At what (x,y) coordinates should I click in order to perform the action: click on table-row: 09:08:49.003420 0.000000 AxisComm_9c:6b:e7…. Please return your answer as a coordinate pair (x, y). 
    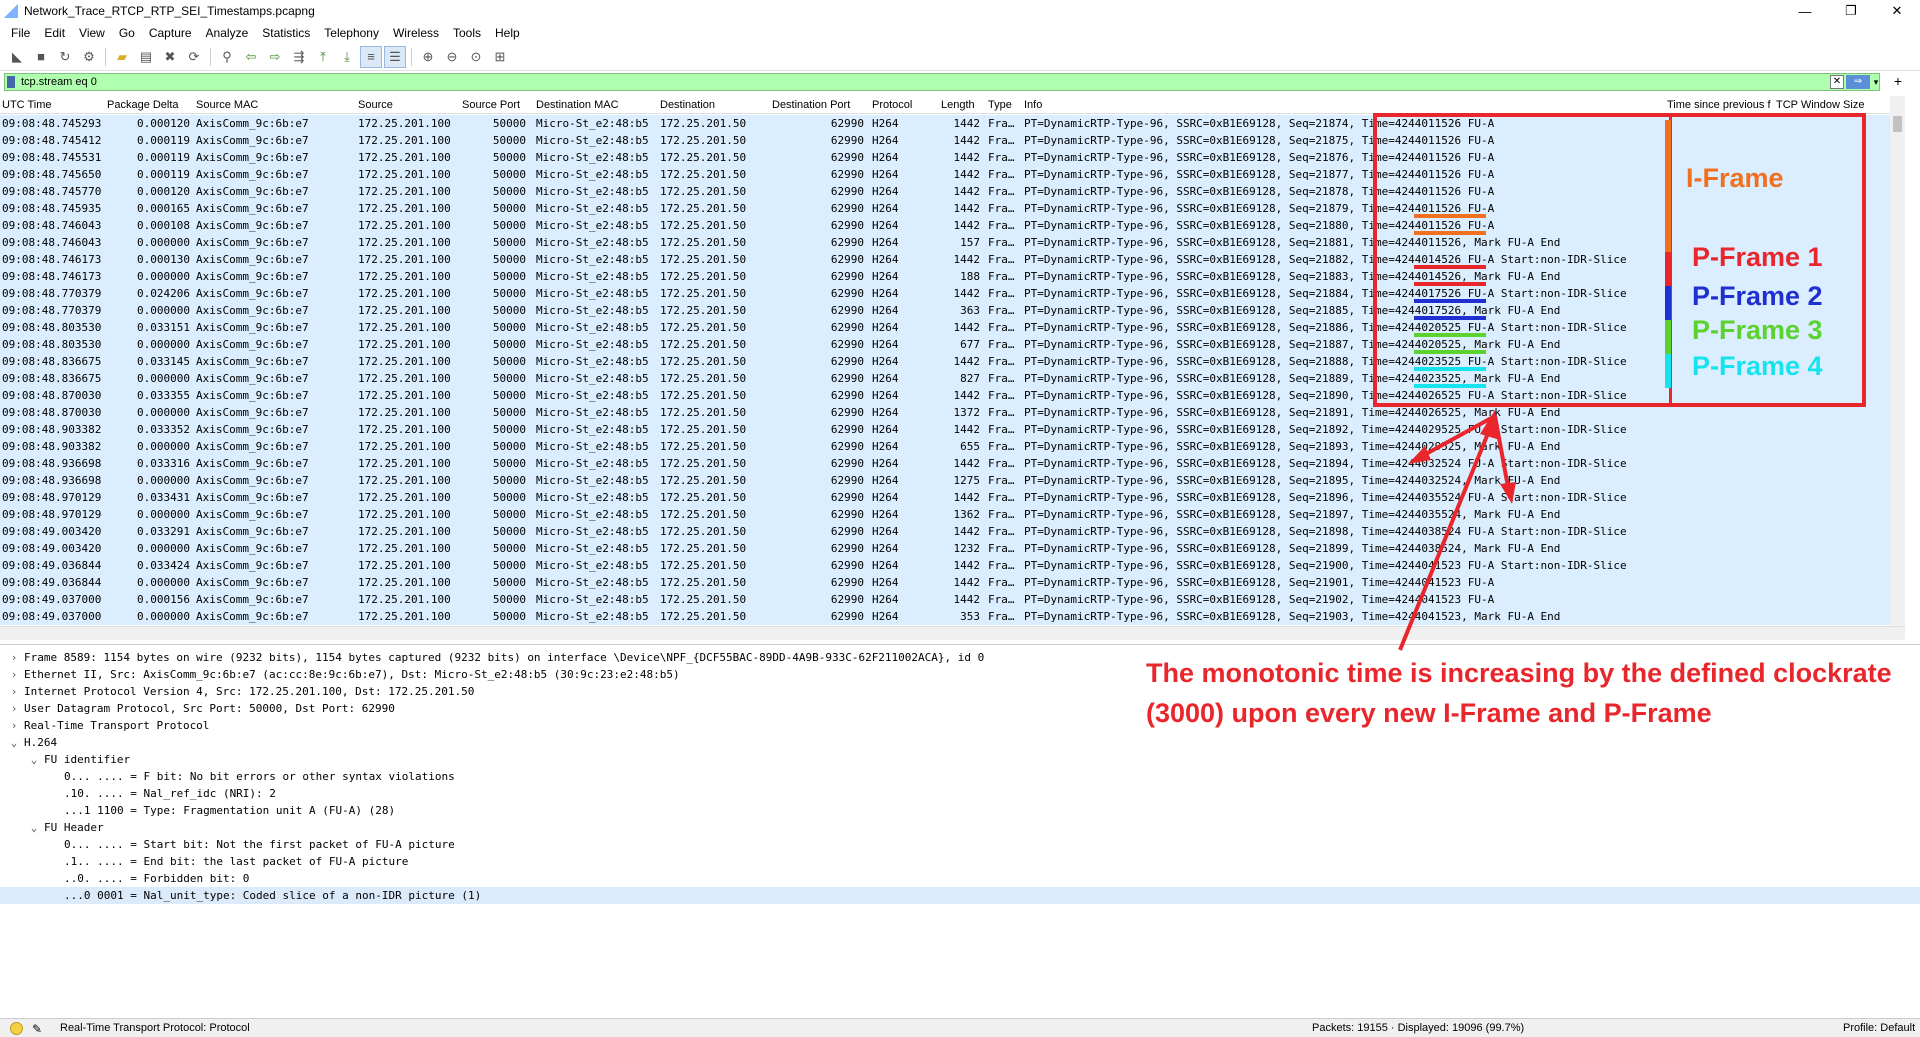
    Looking at the image, I should click on (952, 548).